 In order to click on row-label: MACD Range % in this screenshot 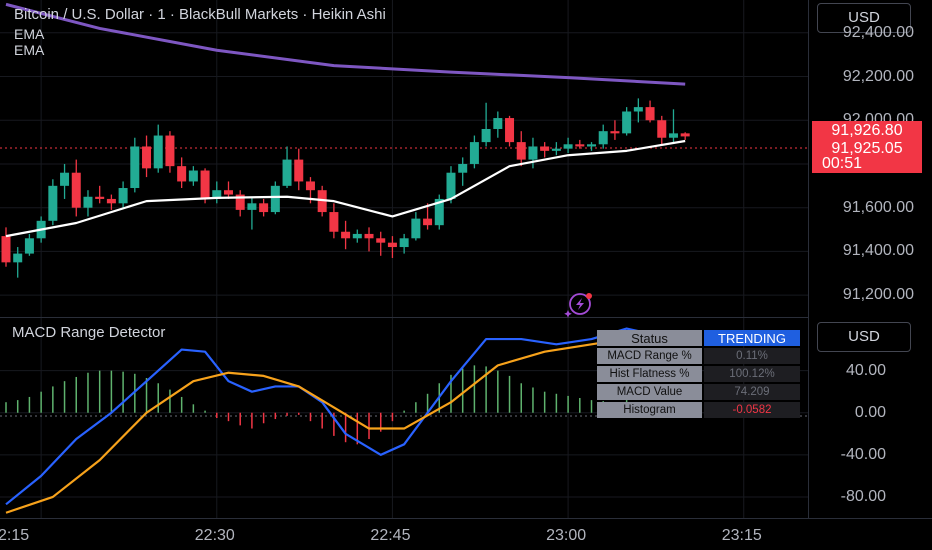, I will do `click(649, 356)`.